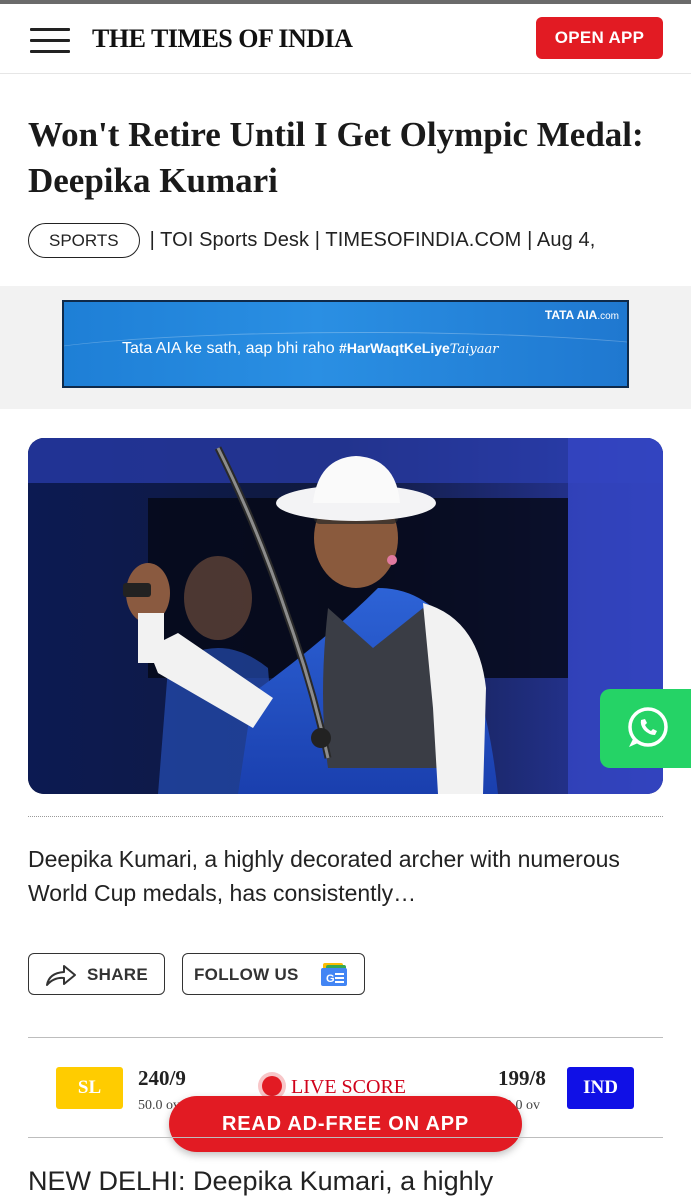  I want to click on follow-google-news-button: FOLLOW US G, so click(273, 974).